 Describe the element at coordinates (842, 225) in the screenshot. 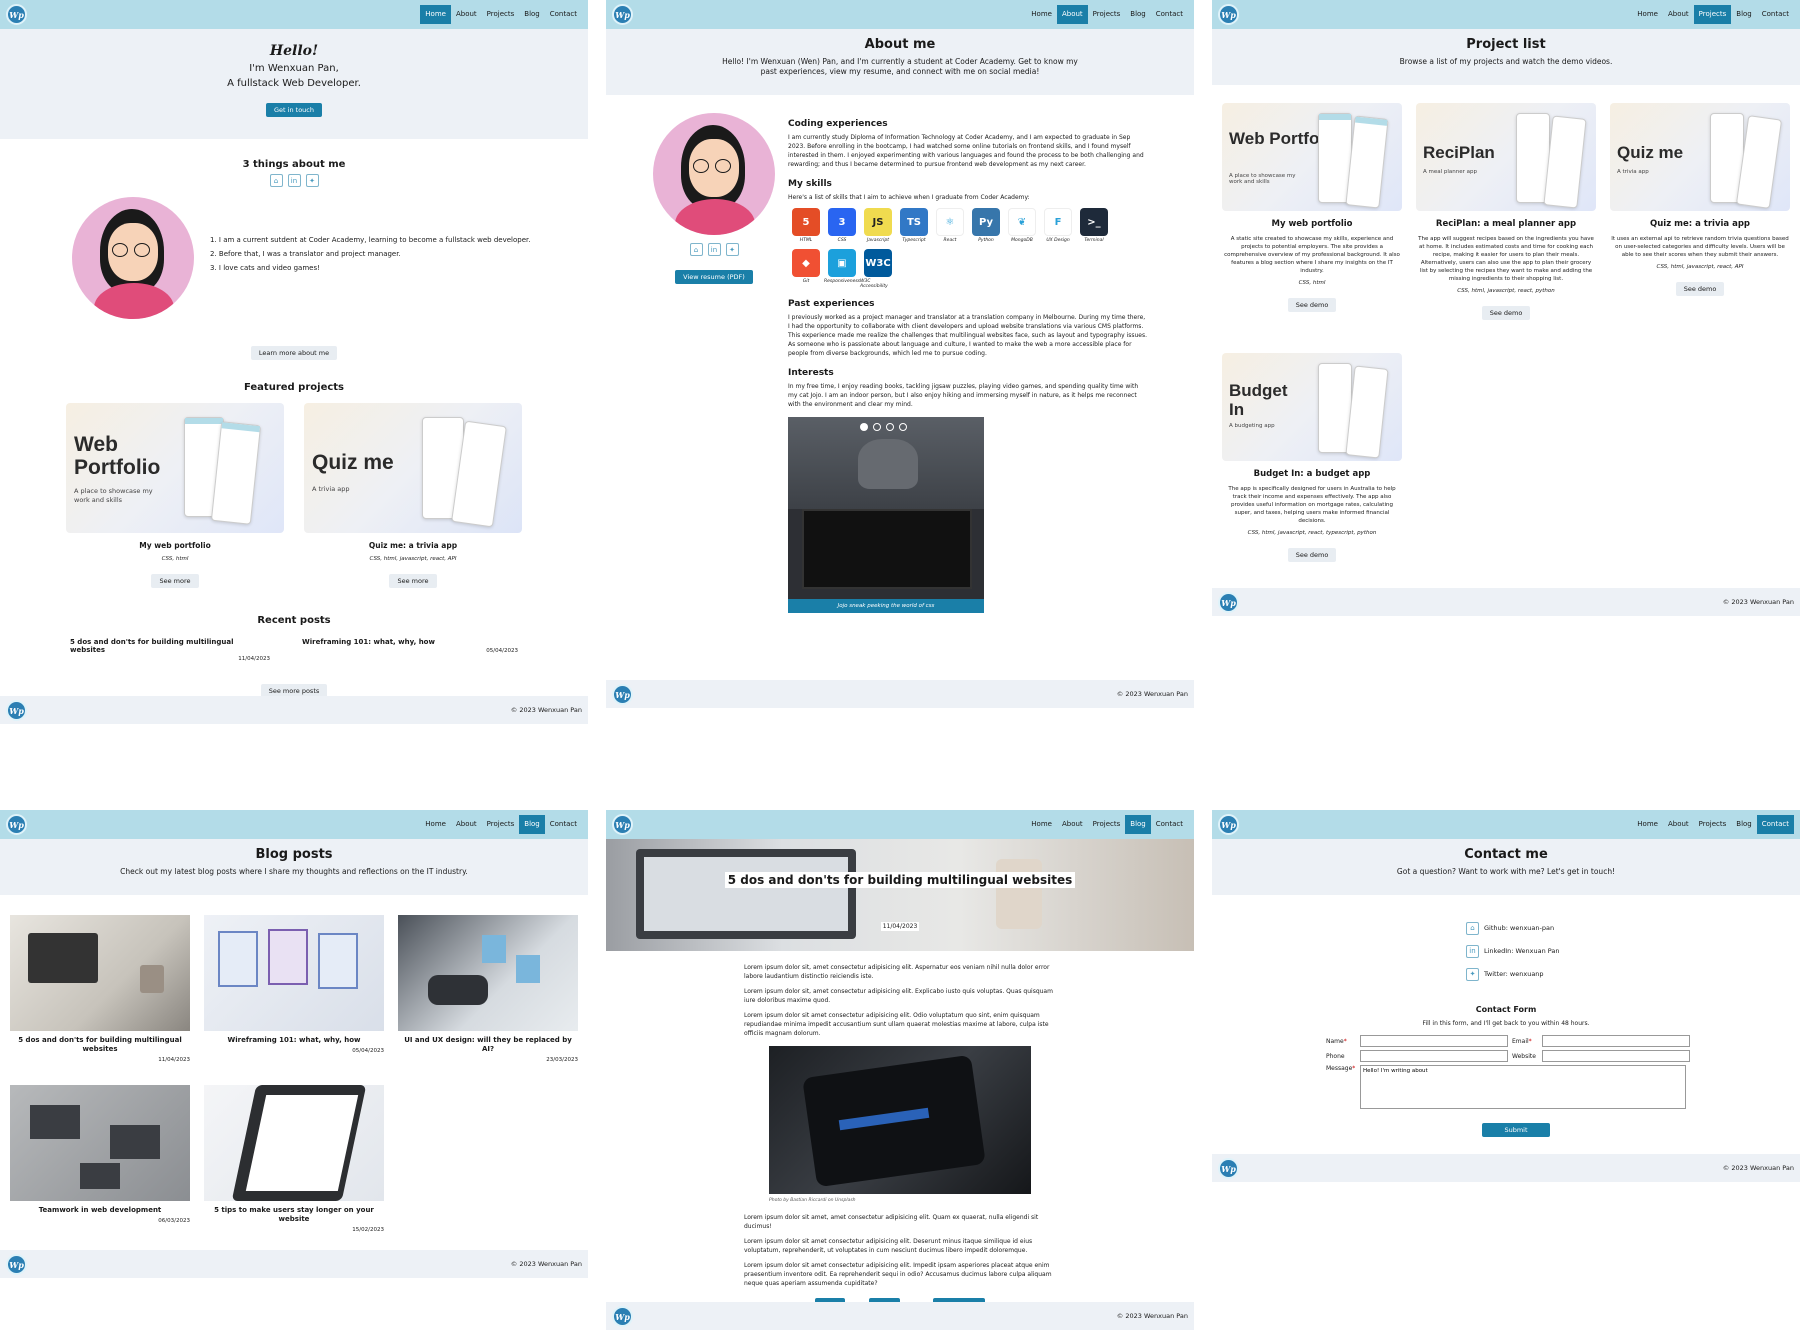

I see `skill-item: 3 CSS` at that location.